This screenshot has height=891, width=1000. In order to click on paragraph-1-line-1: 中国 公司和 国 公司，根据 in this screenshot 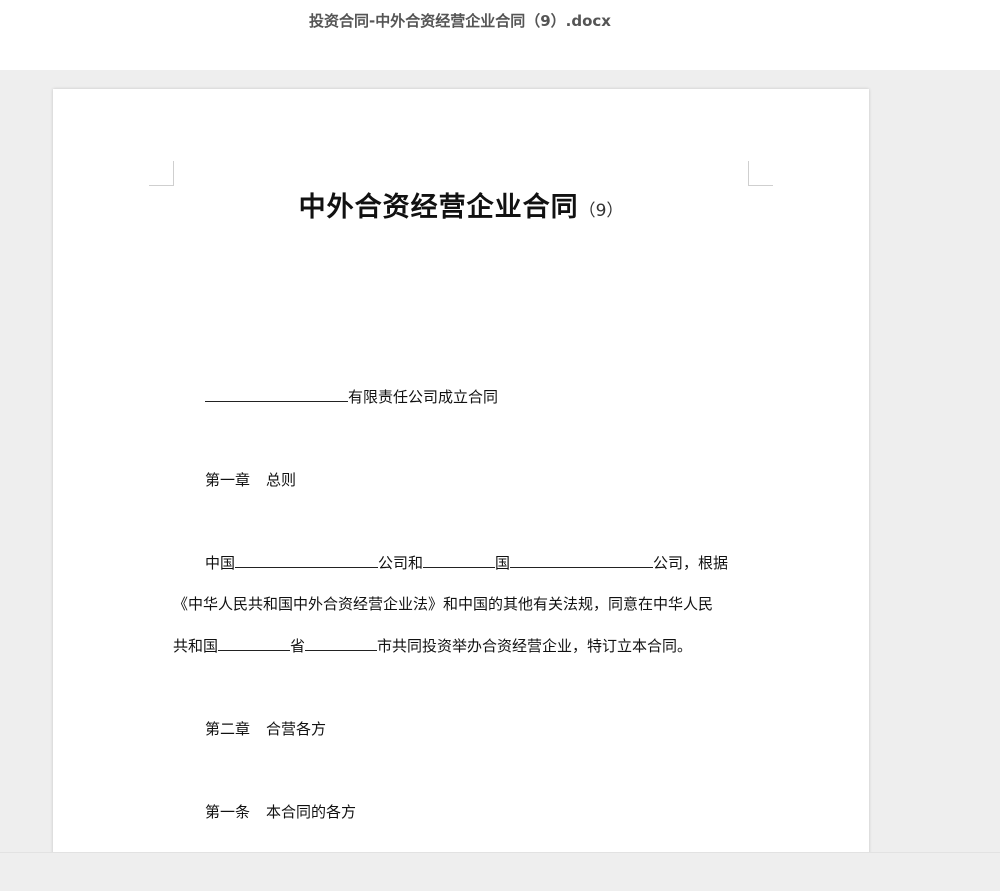, I will do `click(466, 563)`.